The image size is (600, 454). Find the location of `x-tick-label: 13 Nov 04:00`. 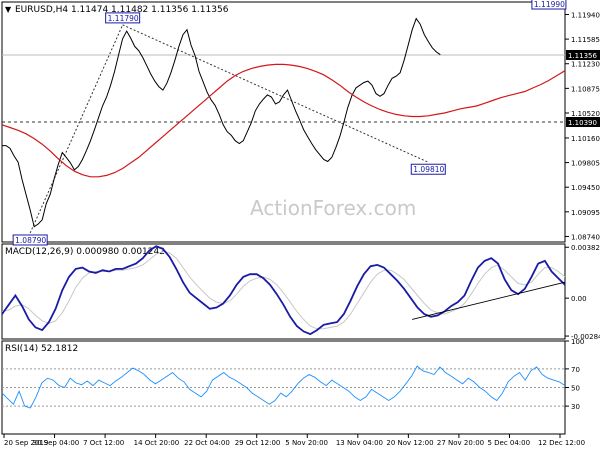

x-tick-label: 13 Nov 04:00 is located at coordinates (359, 443).